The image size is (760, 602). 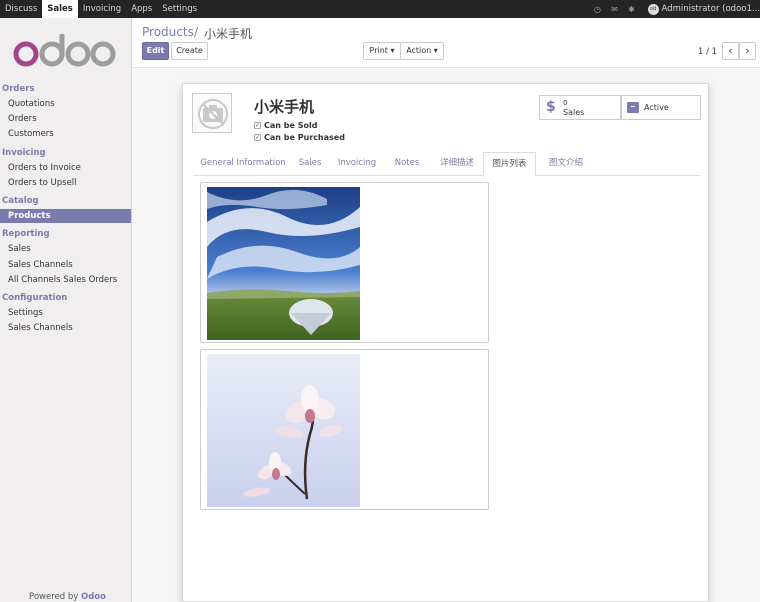 What do you see at coordinates (65, 280) in the screenshot?
I see `sidebar-item-all-channels-sales-orders: All Channels Sales Orders` at bounding box center [65, 280].